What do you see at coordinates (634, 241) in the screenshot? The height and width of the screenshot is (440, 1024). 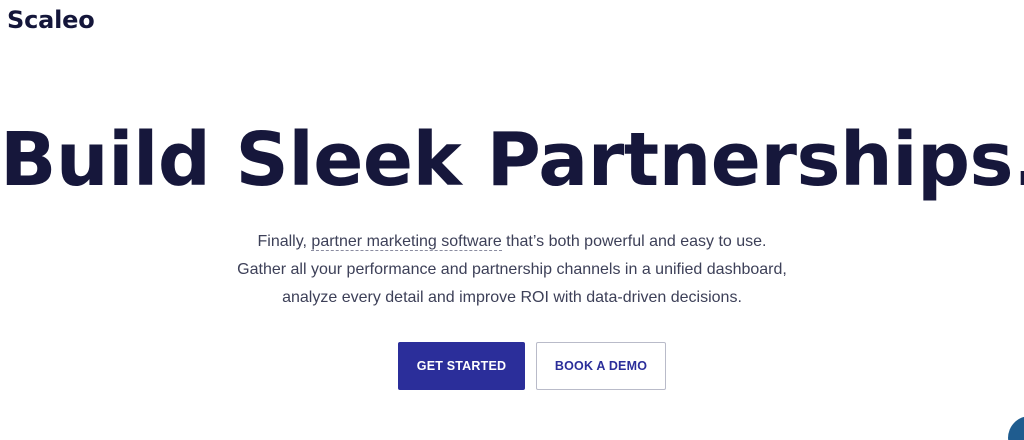 I see `subtitle-suffix: that’s both powerful and easy to use.` at bounding box center [634, 241].